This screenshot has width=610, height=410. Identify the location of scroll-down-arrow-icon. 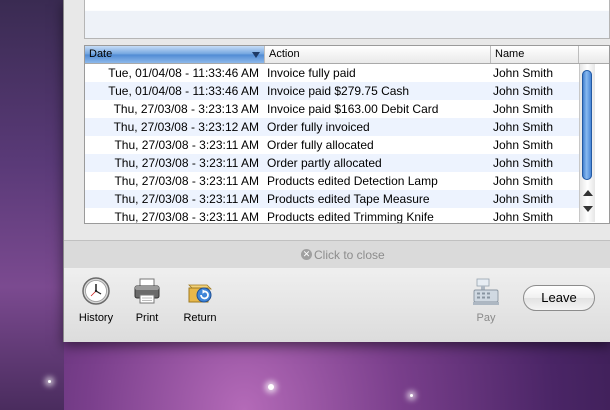
(588, 209).